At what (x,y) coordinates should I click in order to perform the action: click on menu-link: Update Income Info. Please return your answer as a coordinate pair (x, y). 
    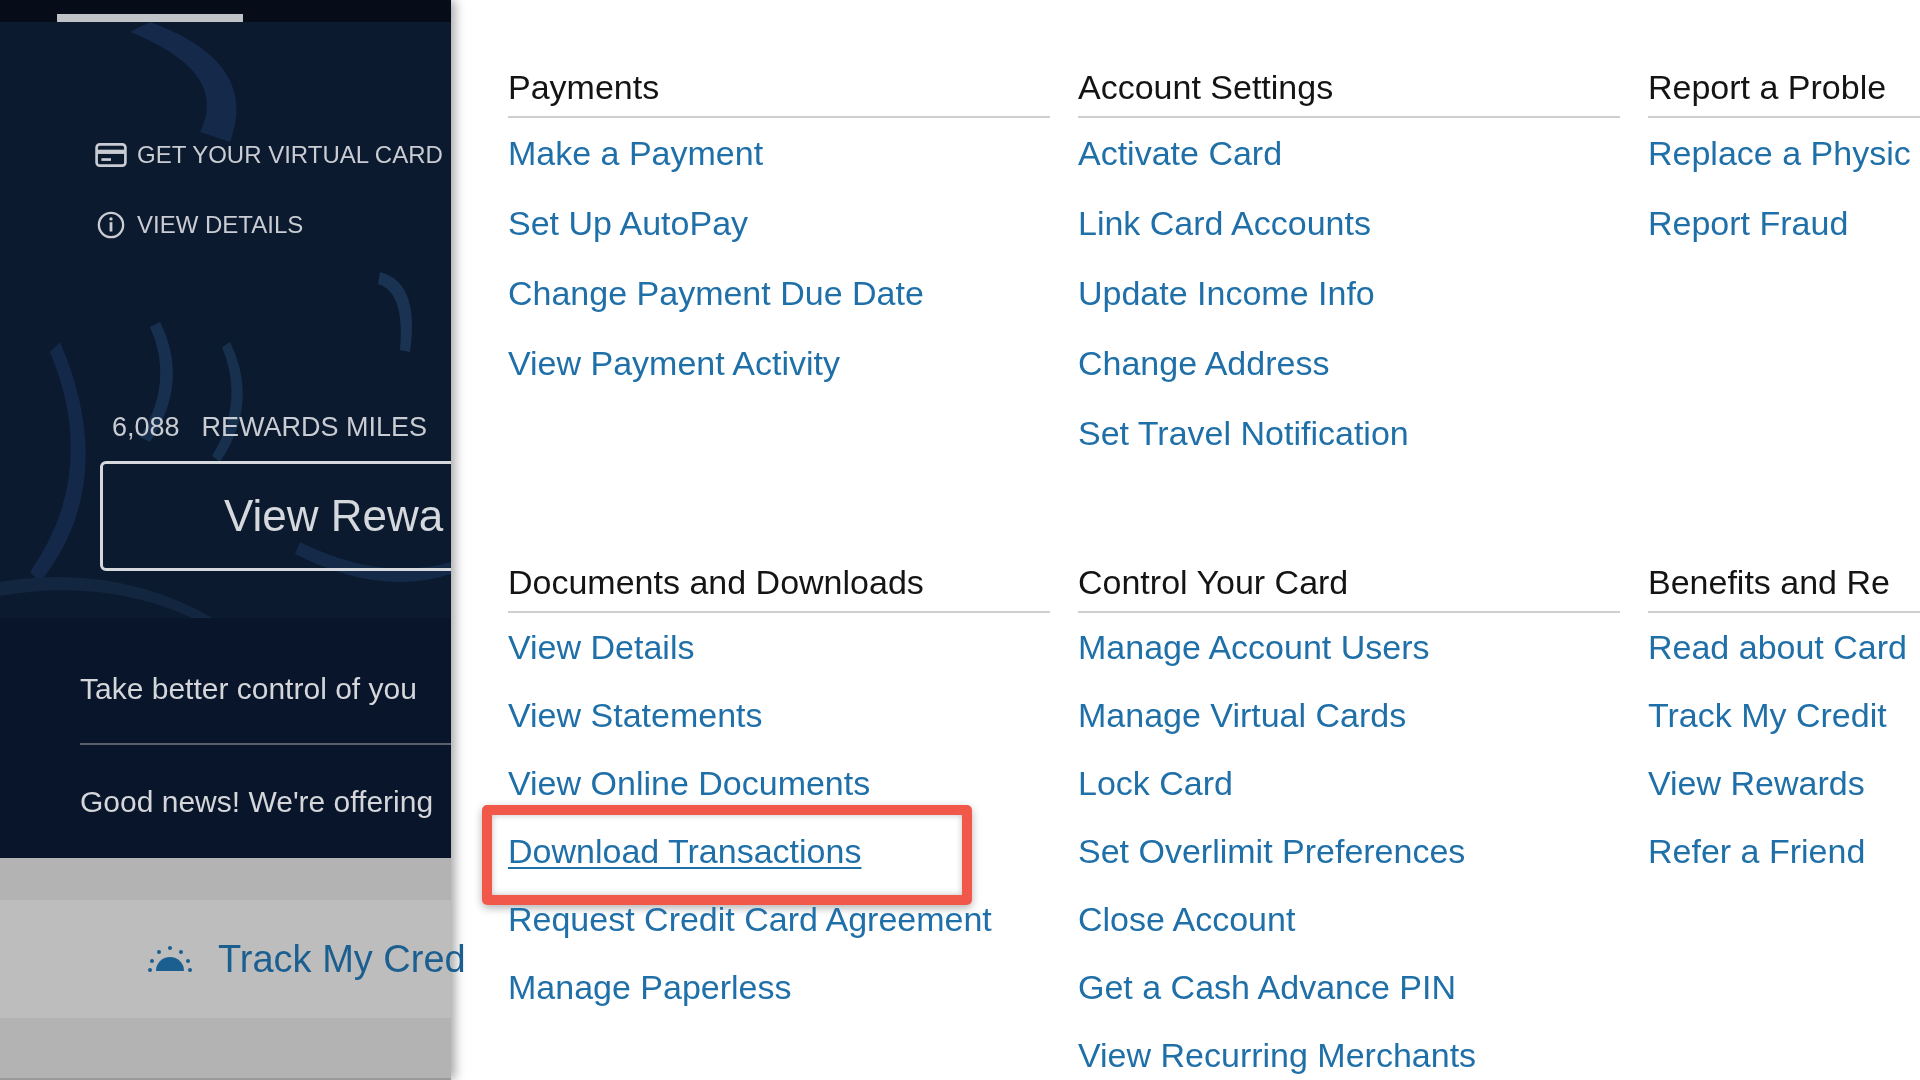
    Looking at the image, I should click on (1226, 293).